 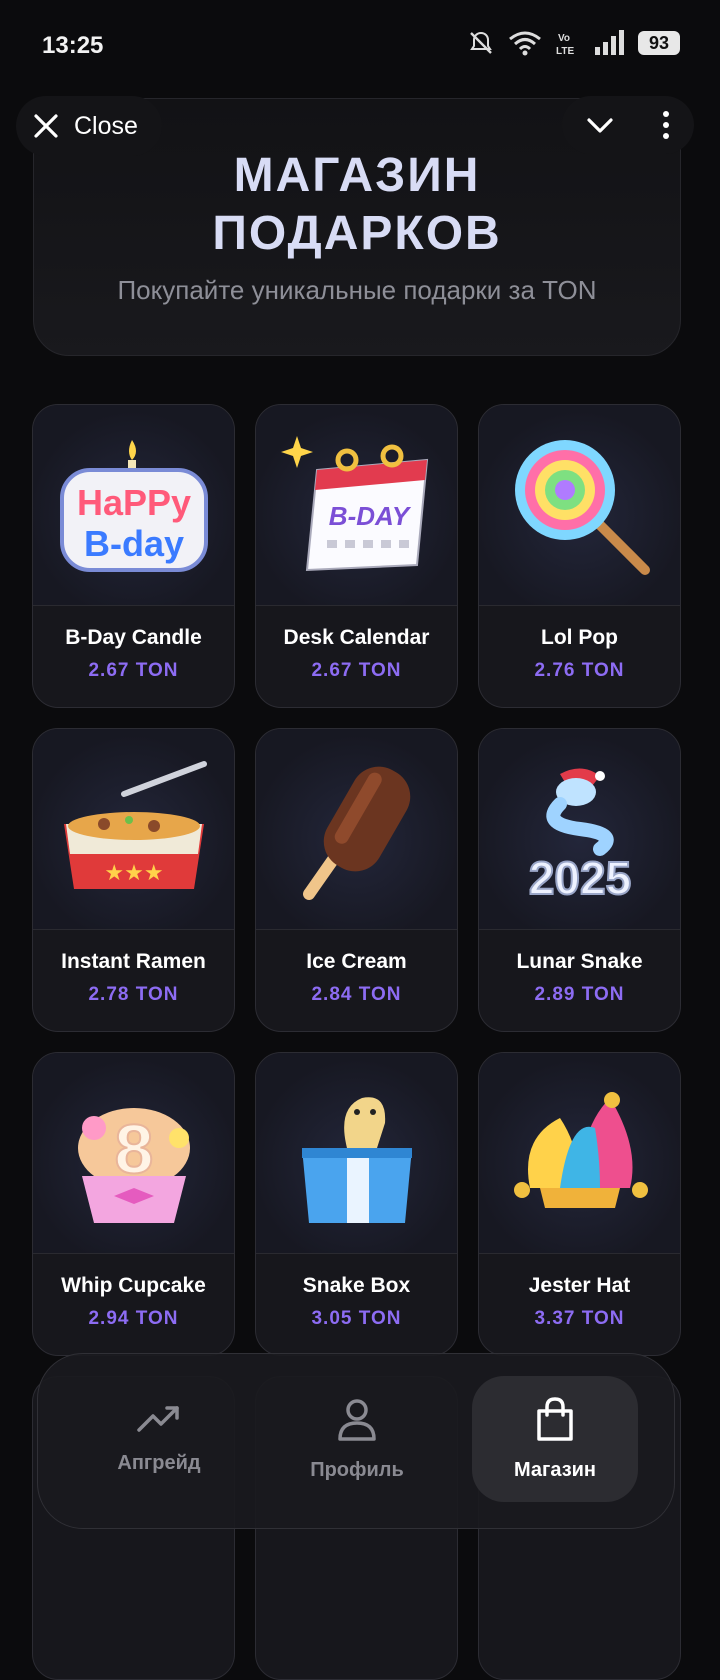 I want to click on gift-card: Ice Cream 2.84 TON, so click(x=356, y=880).